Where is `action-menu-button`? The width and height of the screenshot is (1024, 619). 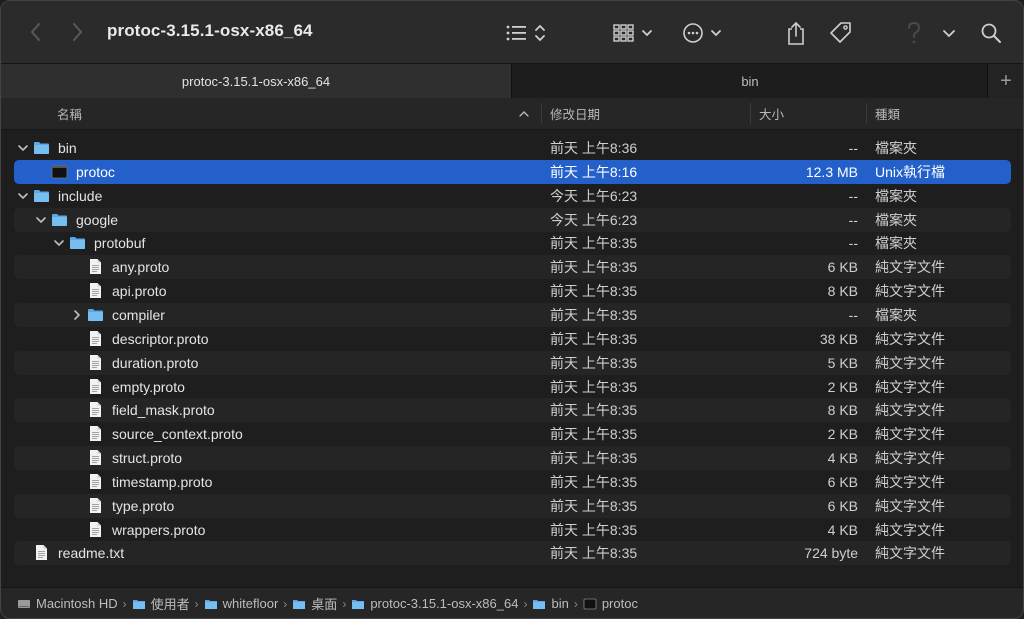
action-menu-button is located at coordinates (704, 33).